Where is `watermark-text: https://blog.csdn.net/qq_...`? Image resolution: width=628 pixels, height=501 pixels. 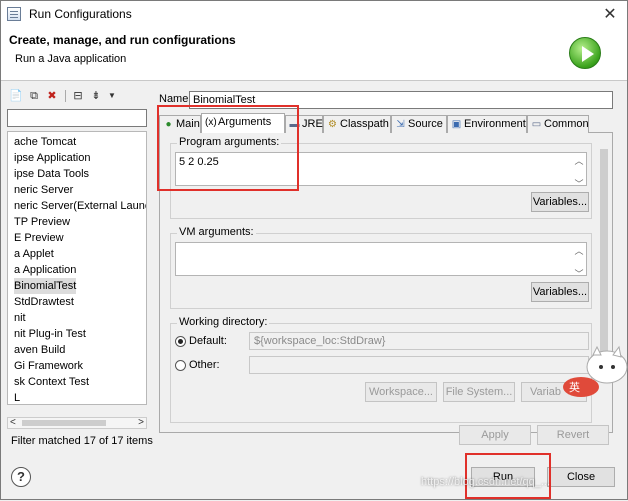 watermark-text: https://blog.csdn.net/qq_... is located at coordinates (486, 482).